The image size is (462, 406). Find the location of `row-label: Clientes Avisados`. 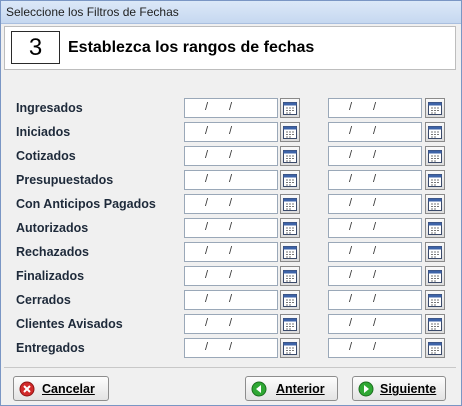

row-label: Clientes Avisados is located at coordinates (69, 324).